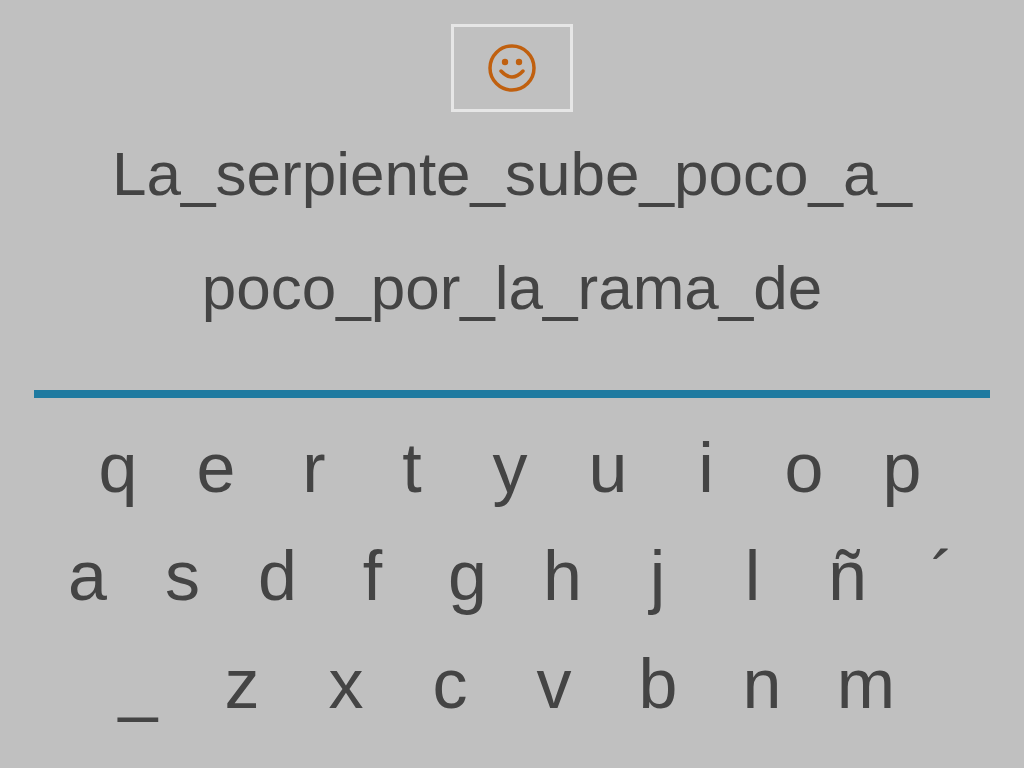  I want to click on letter-key: ñ, so click(847, 576).